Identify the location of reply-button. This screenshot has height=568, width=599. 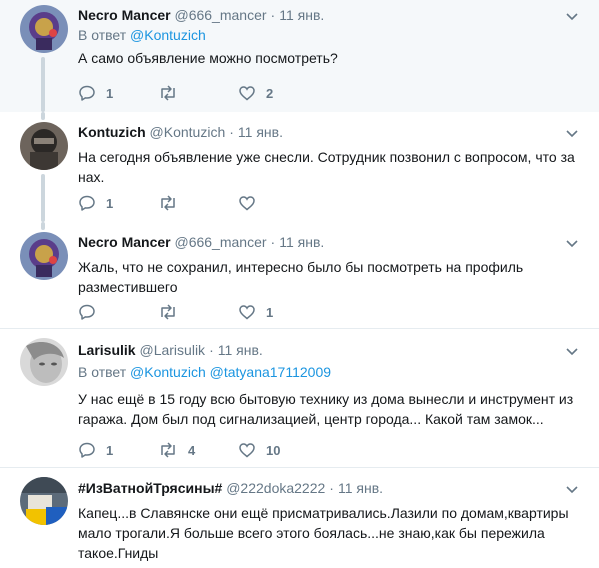
(118, 312).